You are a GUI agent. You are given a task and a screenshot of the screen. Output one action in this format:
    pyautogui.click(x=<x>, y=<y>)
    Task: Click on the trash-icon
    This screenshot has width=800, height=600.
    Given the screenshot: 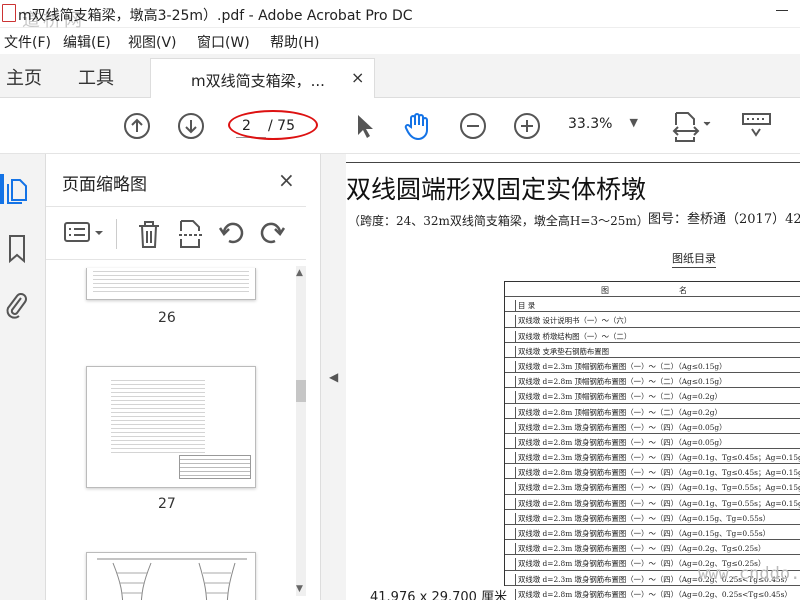 What is the action you would take?
    pyautogui.click(x=149, y=234)
    